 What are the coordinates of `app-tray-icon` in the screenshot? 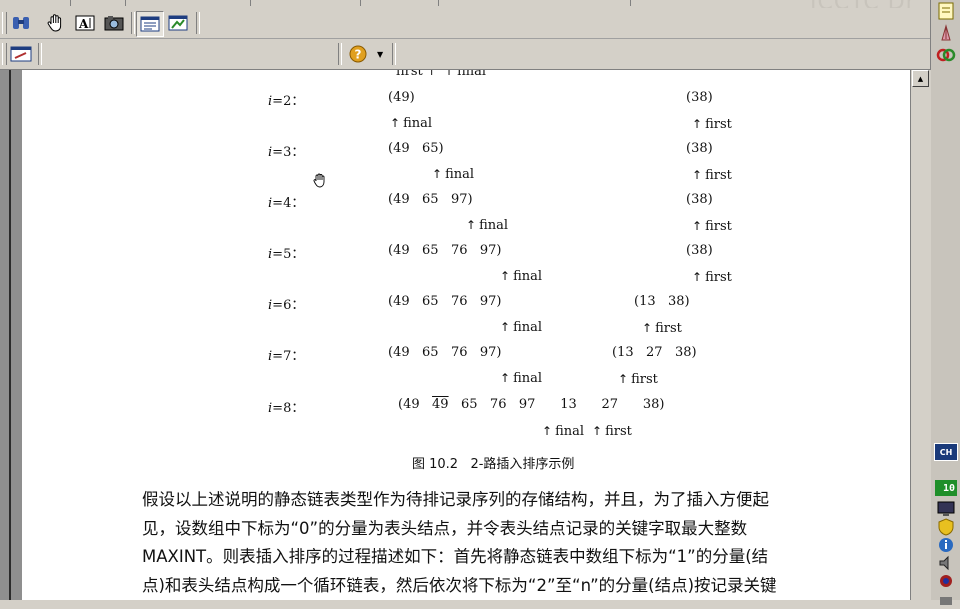 It's located at (946, 581).